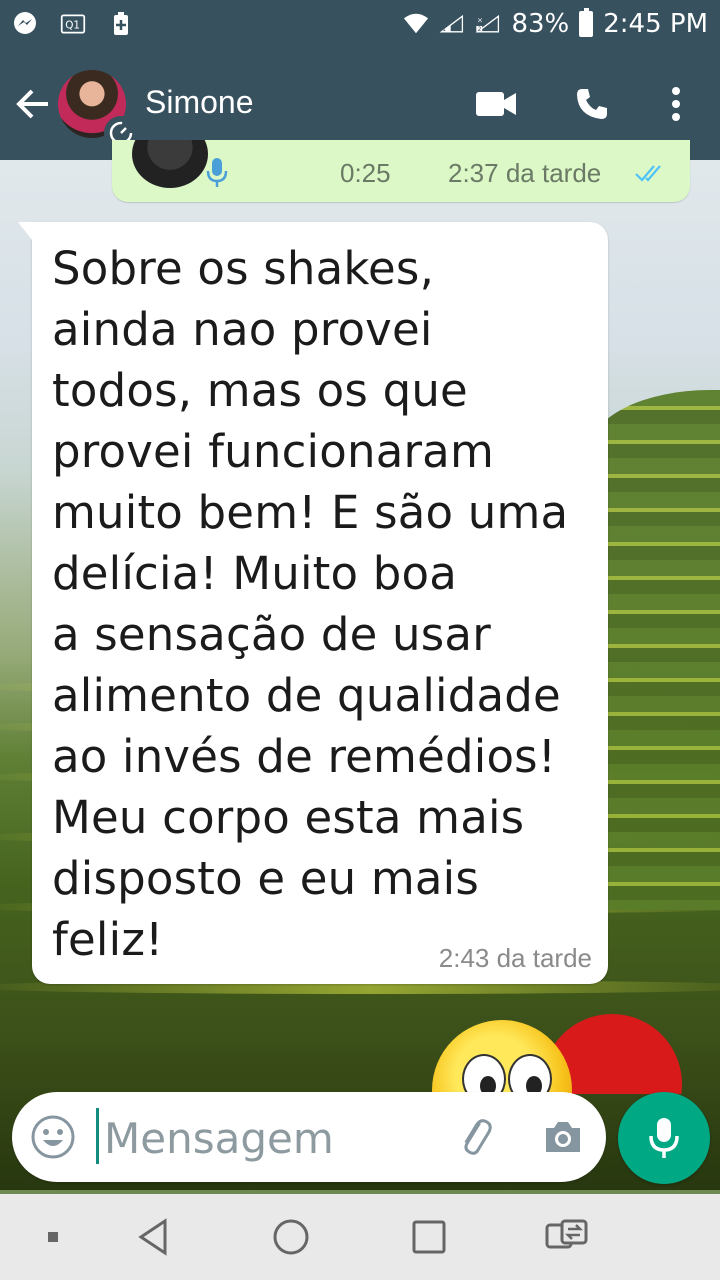  Describe the element at coordinates (488, 24) in the screenshot. I see `signal-sim2-icon: × 2` at that location.